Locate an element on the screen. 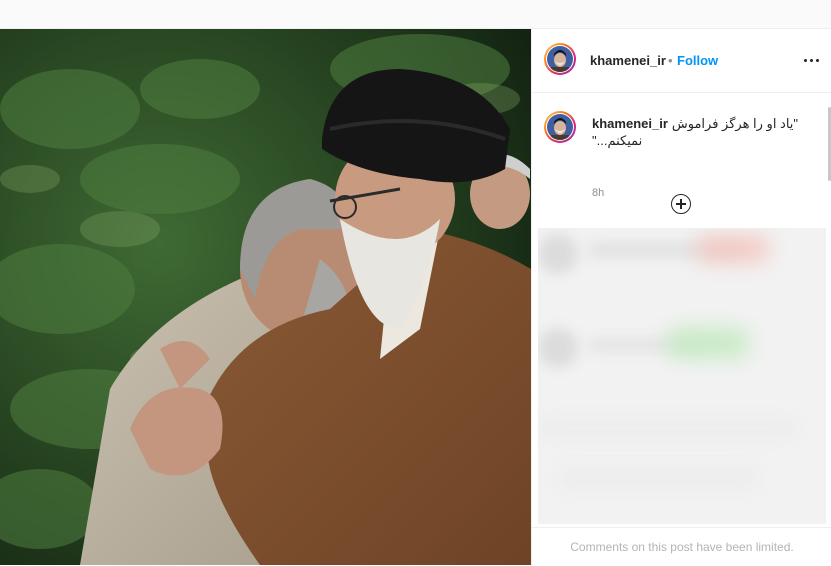 This screenshot has width=831, height=566. comments-limited-notice: Comments on this post have been limited. is located at coordinates (681, 546).